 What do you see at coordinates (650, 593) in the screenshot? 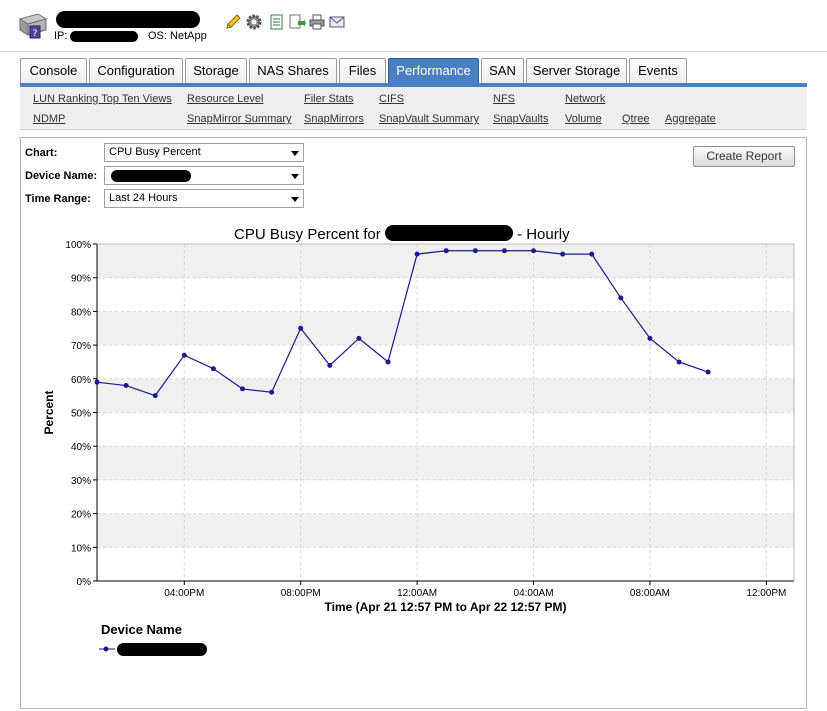
I see `x-tick-label: 08:00AM` at bounding box center [650, 593].